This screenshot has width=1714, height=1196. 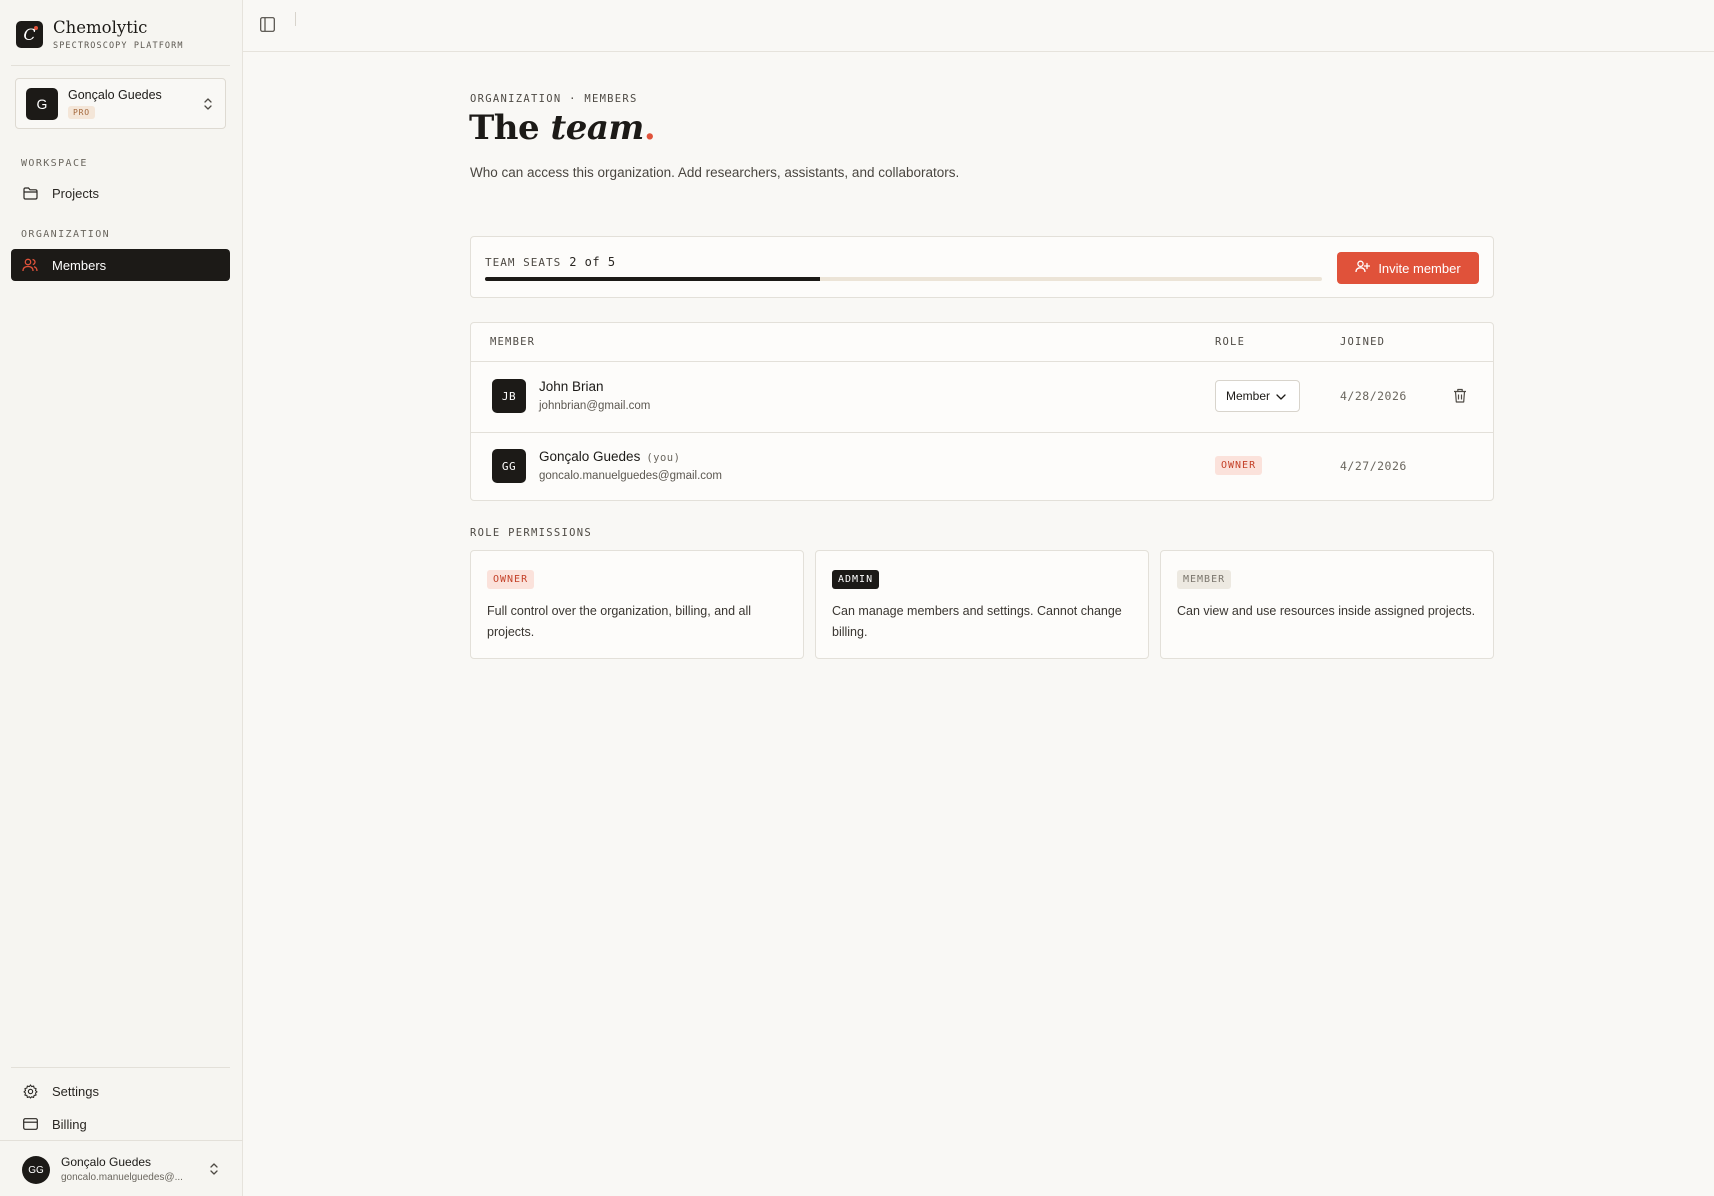 What do you see at coordinates (571, 386) in the screenshot?
I see `member-name: John Brian` at bounding box center [571, 386].